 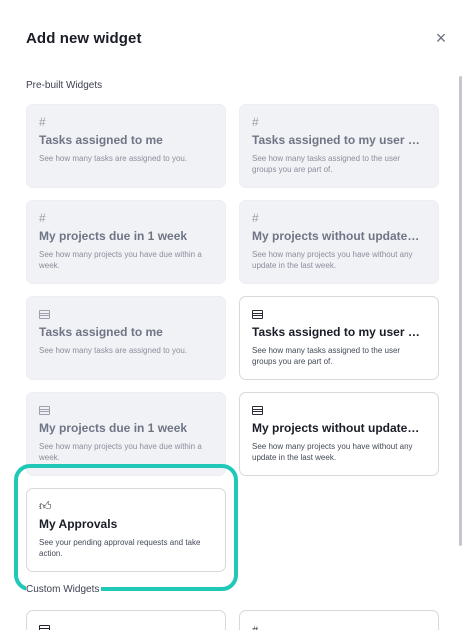 What do you see at coordinates (441, 38) in the screenshot?
I see `close-icon: ×` at bounding box center [441, 38].